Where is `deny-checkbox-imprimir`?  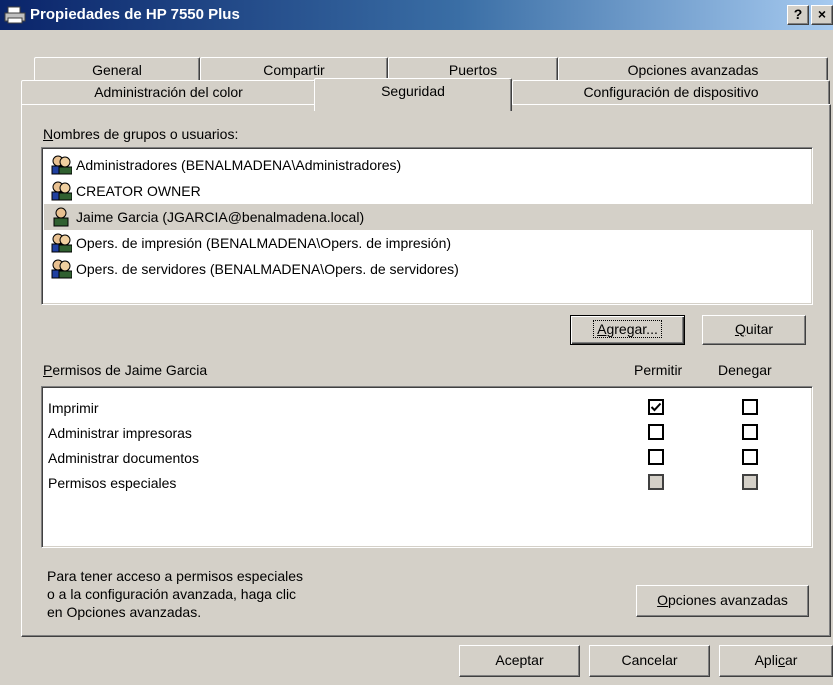 deny-checkbox-imprimir is located at coordinates (750, 407).